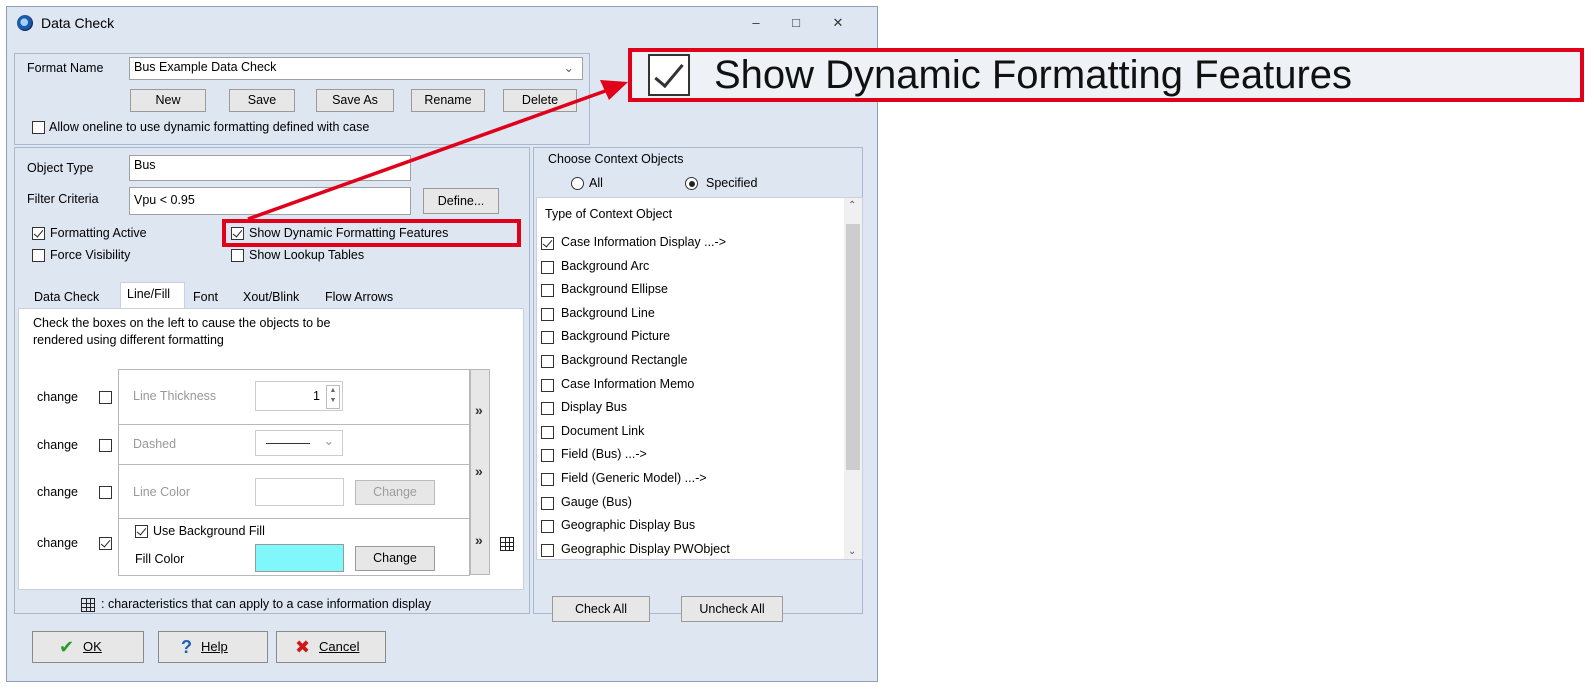 The width and height of the screenshot is (1589, 687). What do you see at coordinates (1033, 75) in the screenshot?
I see `callout-text: Show Dynamic Formatting Features` at bounding box center [1033, 75].